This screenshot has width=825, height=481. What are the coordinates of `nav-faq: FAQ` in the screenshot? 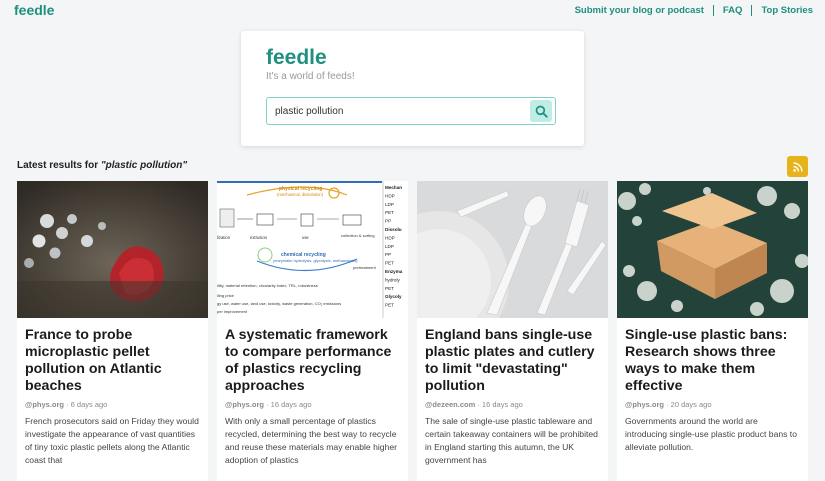 It's located at (733, 10).